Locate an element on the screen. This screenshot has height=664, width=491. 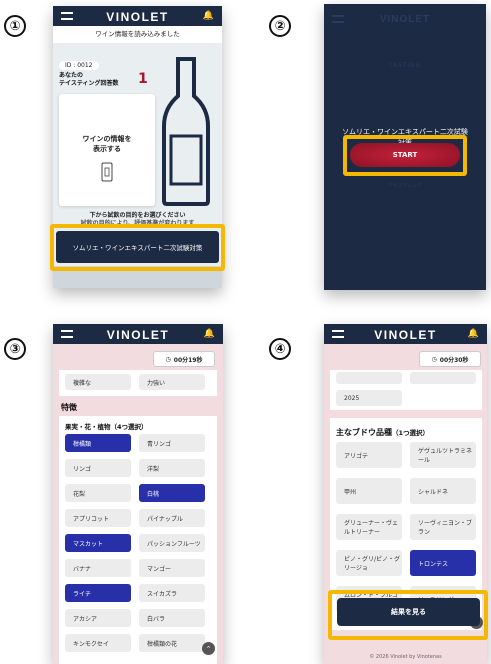
wine-info-card-text: ワインの情報を 表示する is located at coordinates (107, 144).